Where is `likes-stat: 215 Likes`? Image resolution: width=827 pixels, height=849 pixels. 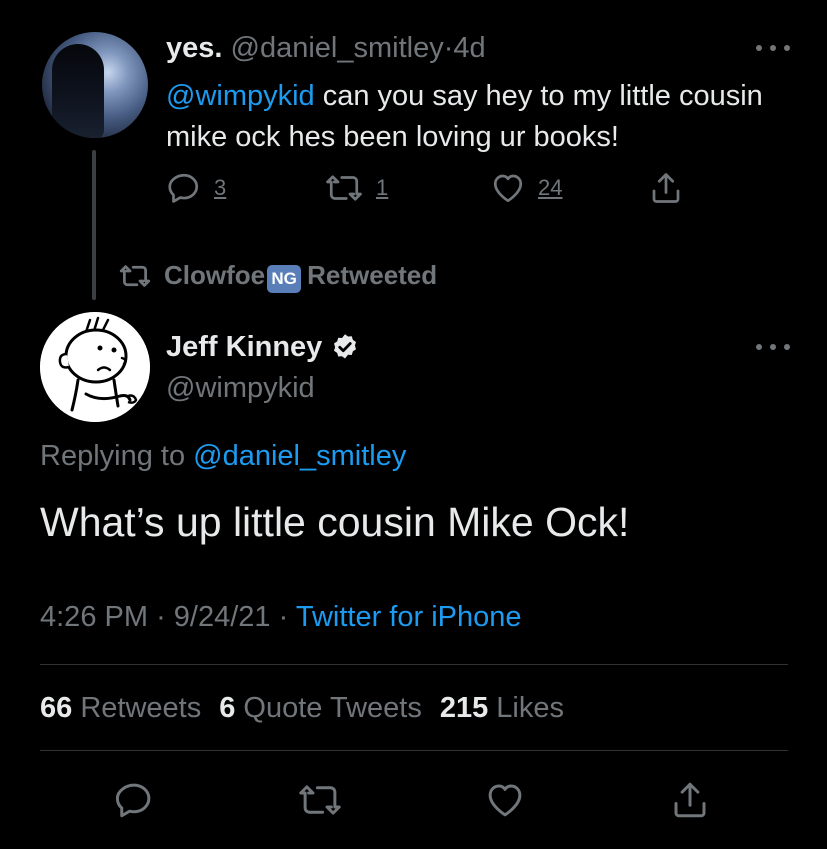
likes-stat: 215 Likes is located at coordinates (502, 708).